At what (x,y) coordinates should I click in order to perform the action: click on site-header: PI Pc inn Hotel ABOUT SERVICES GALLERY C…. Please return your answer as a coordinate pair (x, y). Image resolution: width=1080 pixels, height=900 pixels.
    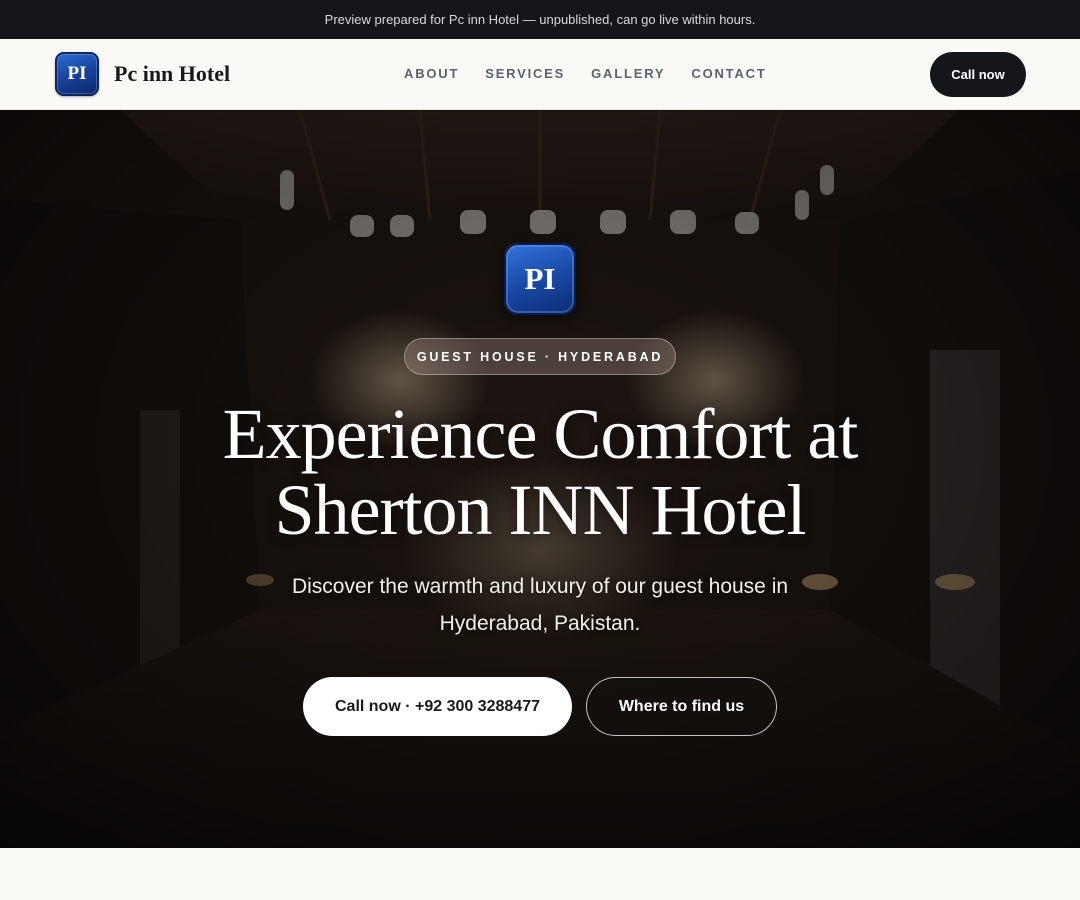
    Looking at the image, I should click on (540, 74).